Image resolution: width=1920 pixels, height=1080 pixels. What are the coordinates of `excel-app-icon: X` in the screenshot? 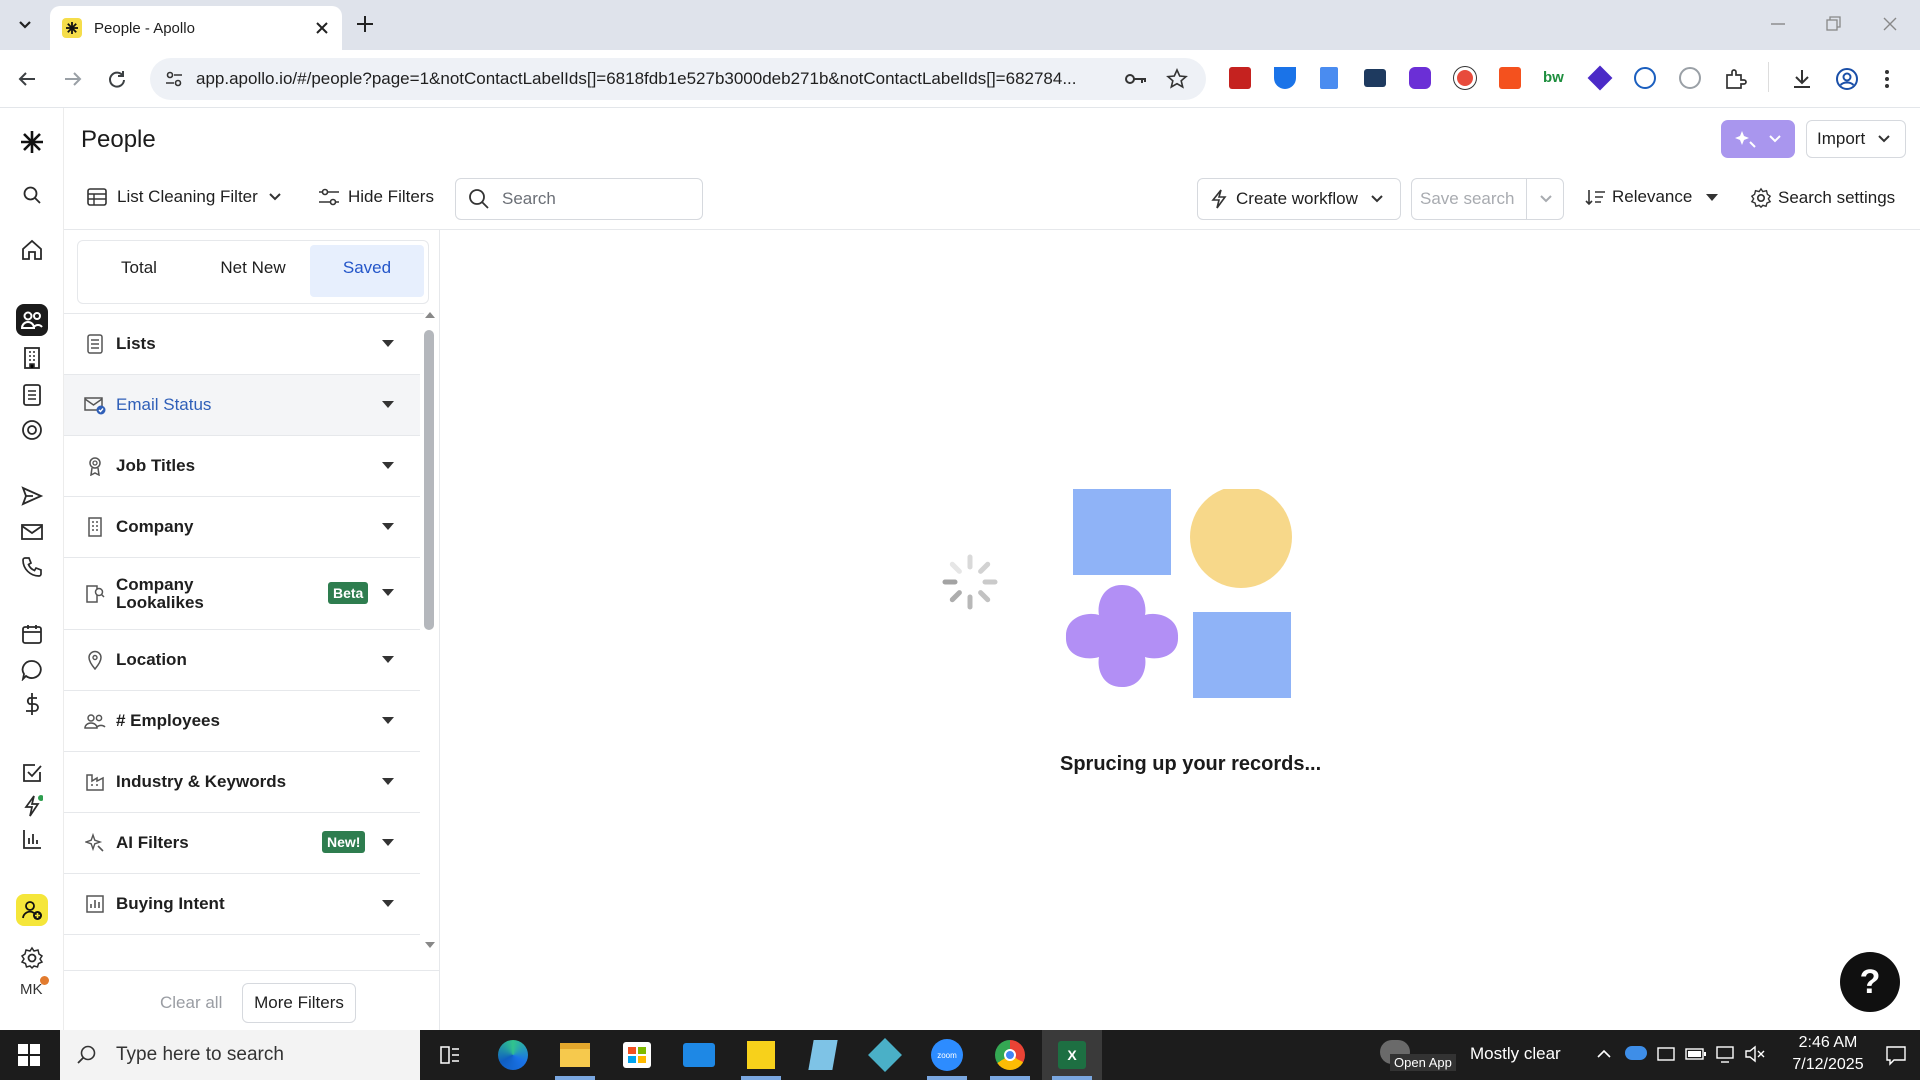 It's located at (1072, 1055).